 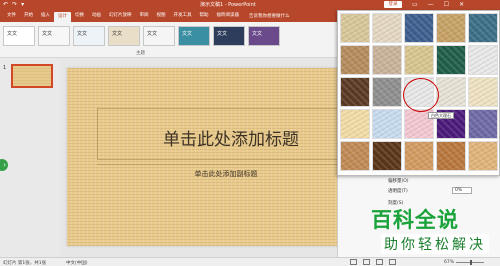 What do you see at coordinates (366, 262) in the screenshot?
I see `sorter-view-icon` at bounding box center [366, 262].